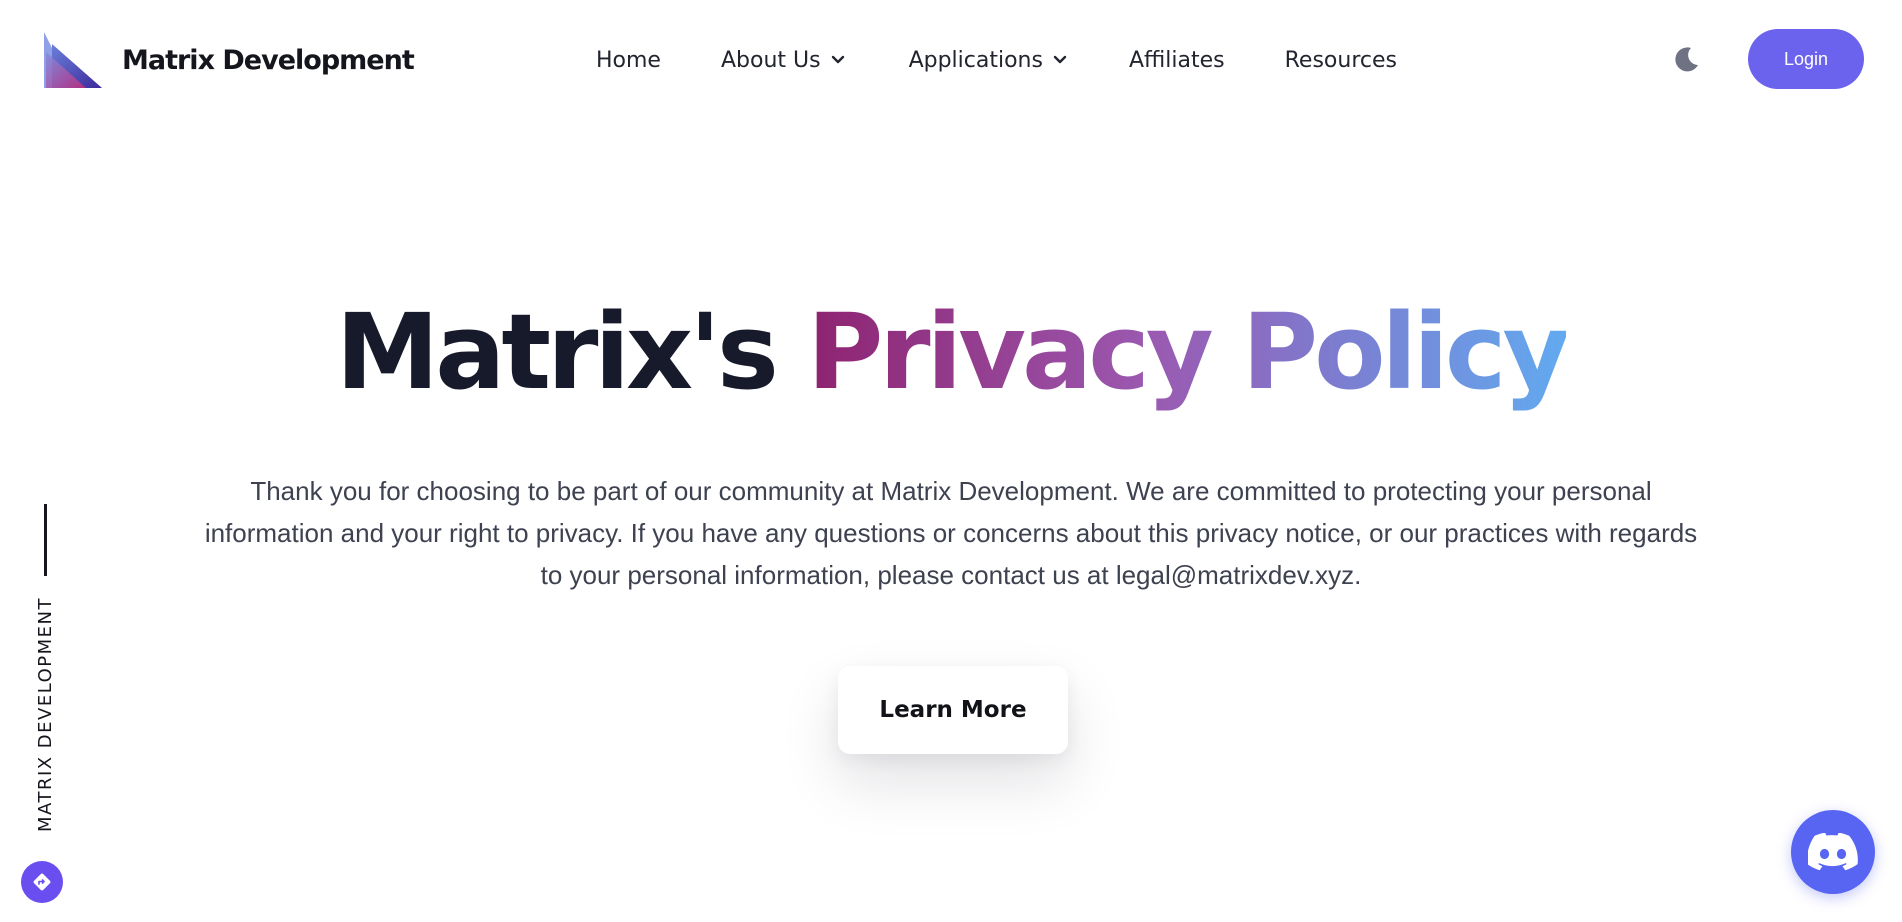 The width and height of the screenshot is (1902, 922). I want to click on nav-item-affiliates: Affiliates, so click(1177, 60).